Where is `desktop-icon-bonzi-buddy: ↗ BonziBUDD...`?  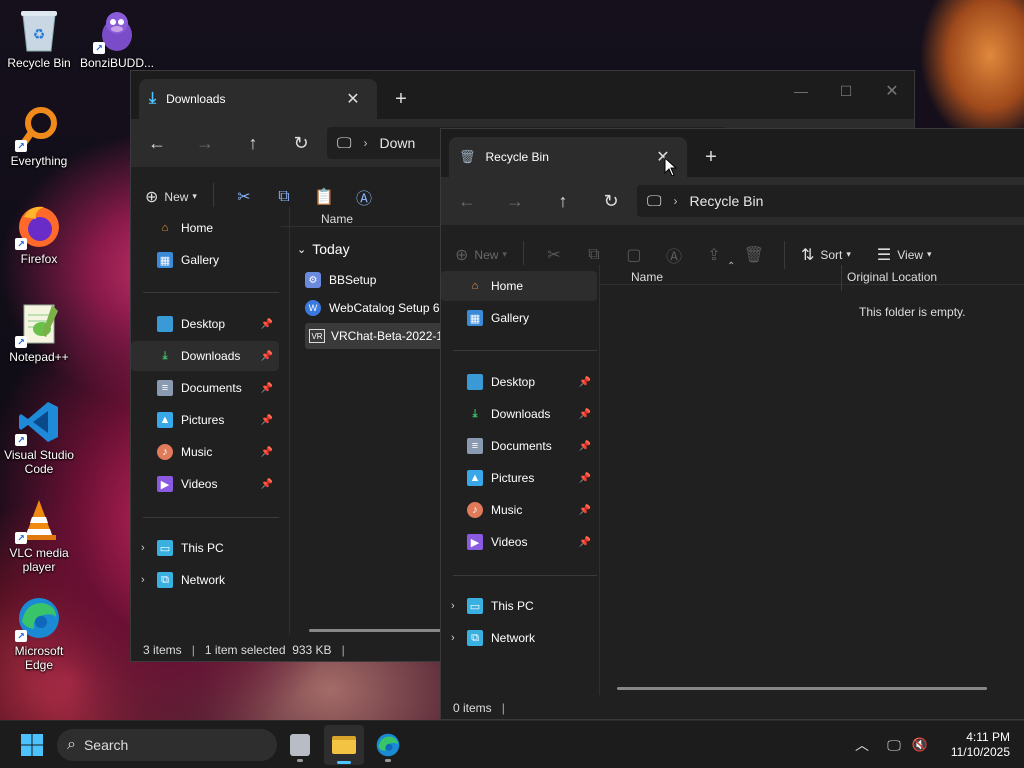
desktop-icon-bonzi-buddy: ↗ BonziBUDD... is located at coordinates (117, 38).